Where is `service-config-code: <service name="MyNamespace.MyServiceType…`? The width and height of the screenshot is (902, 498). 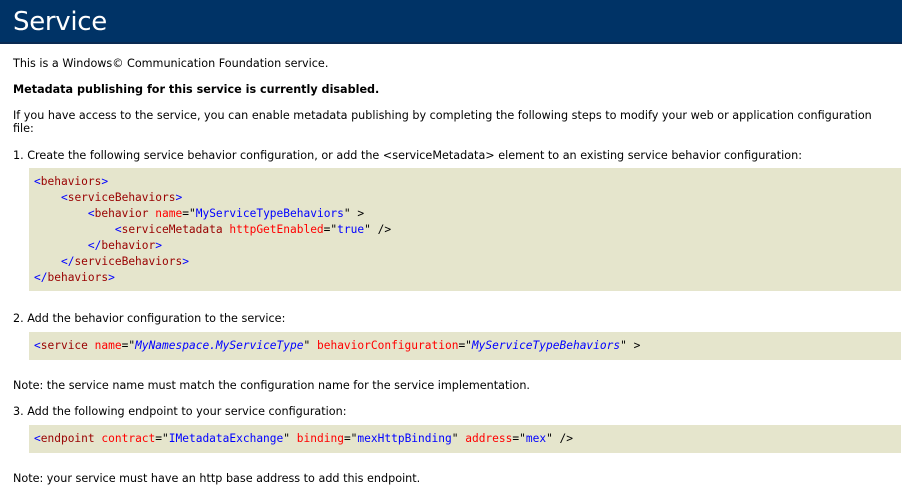 service-config-code: <service name="MyNamespace.MyServiceType… is located at coordinates (465, 346).